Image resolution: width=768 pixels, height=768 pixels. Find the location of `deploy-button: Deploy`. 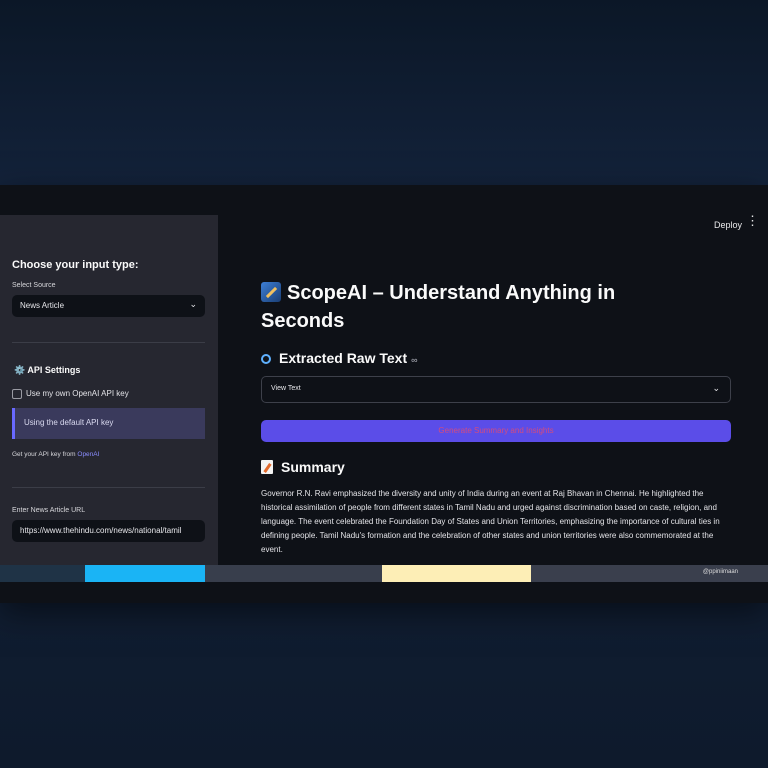

deploy-button: Deploy is located at coordinates (728, 225).